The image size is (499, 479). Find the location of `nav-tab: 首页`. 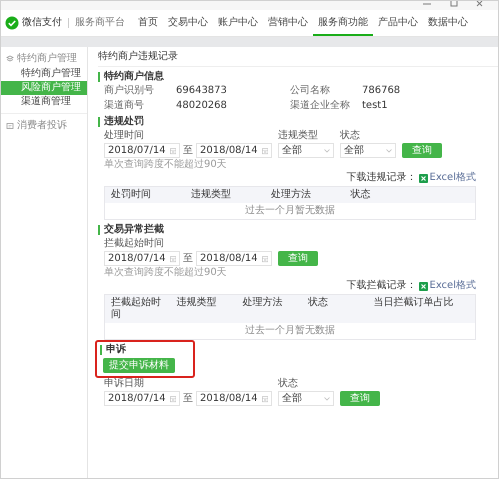

nav-tab: 首页 is located at coordinates (148, 23).